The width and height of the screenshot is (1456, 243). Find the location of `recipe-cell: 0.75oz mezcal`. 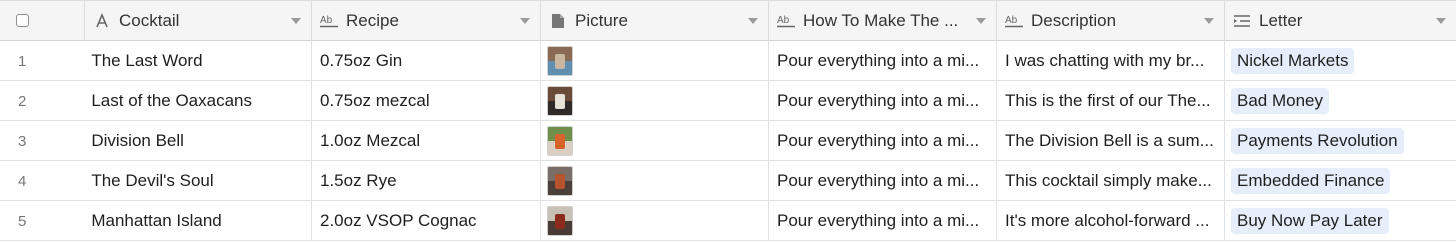

recipe-cell: 0.75oz mezcal is located at coordinates (426, 101).